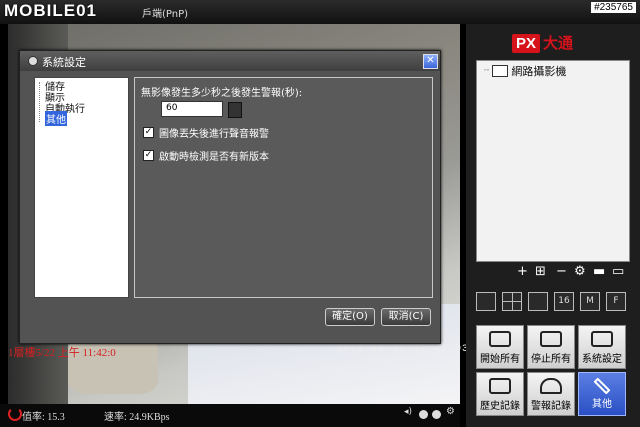 This screenshot has height=427, width=640. I want to click on app-title: 戶端(PnP), so click(165, 14).